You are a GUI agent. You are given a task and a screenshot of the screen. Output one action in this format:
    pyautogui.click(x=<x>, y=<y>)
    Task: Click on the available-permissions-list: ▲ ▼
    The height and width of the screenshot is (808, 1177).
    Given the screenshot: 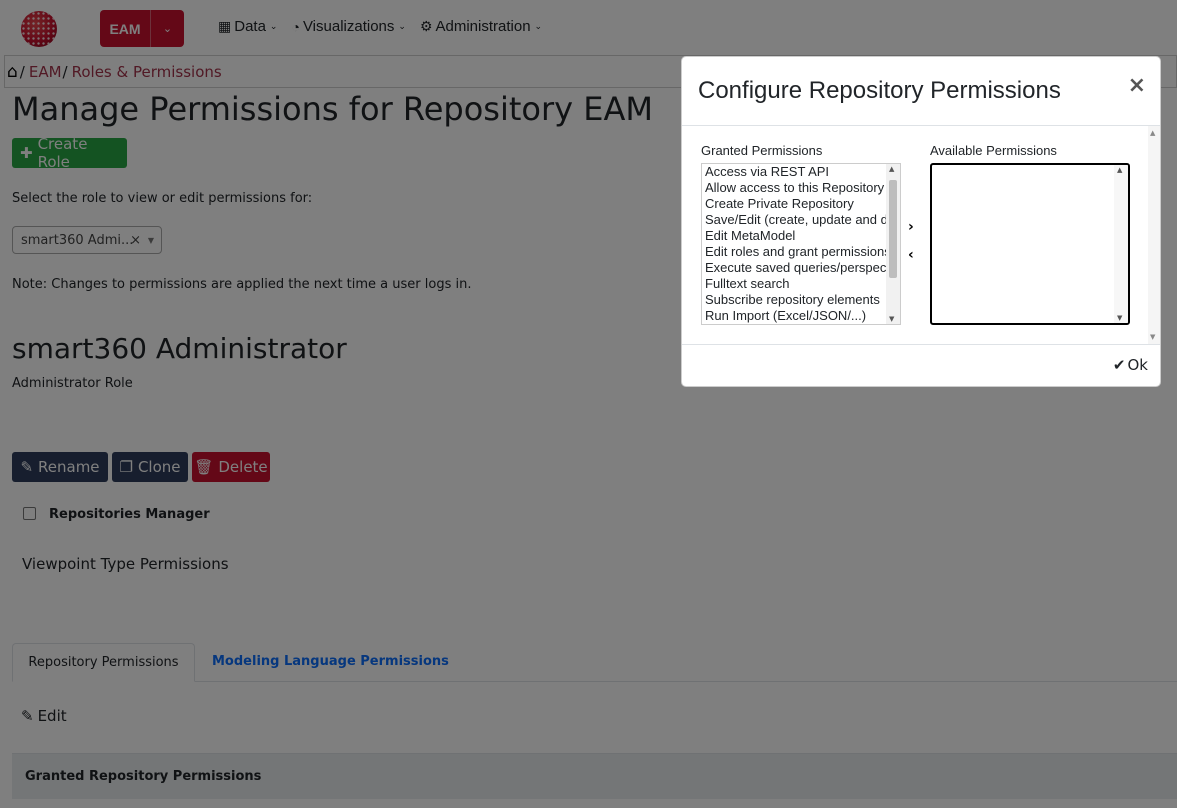 What is the action you would take?
    pyautogui.click(x=1030, y=244)
    